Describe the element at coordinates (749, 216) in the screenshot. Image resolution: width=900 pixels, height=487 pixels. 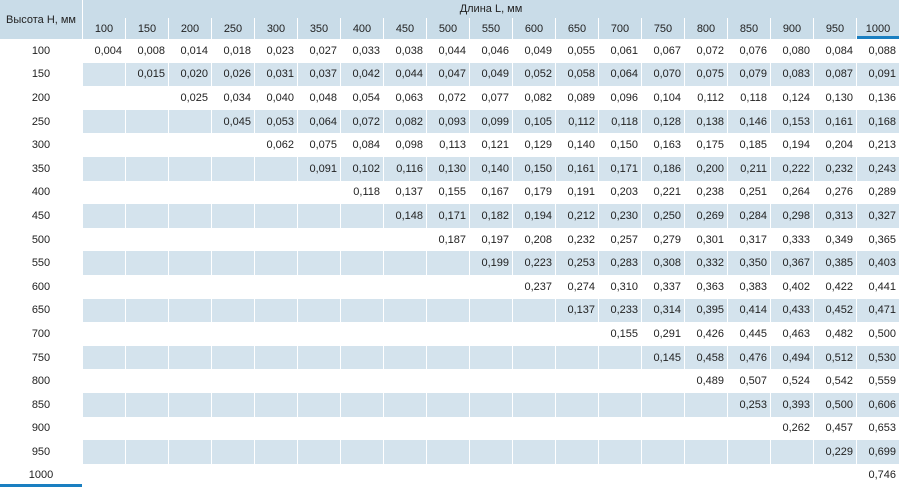
I see `table-cell: 0,284` at that location.